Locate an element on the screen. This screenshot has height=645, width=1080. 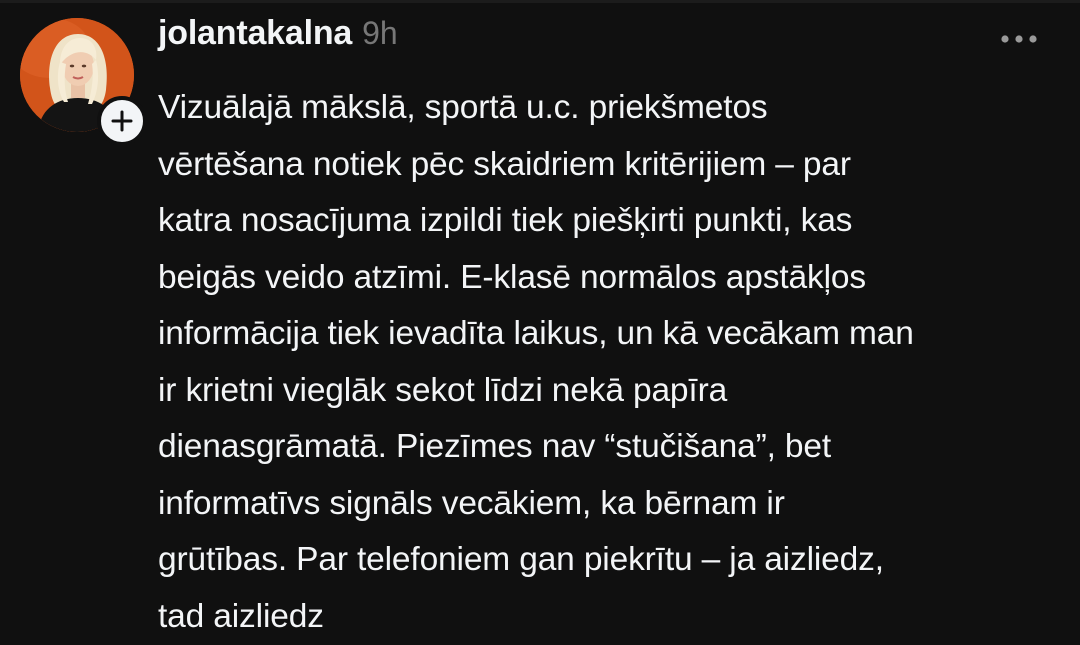
plus-icon is located at coordinates (122, 121).